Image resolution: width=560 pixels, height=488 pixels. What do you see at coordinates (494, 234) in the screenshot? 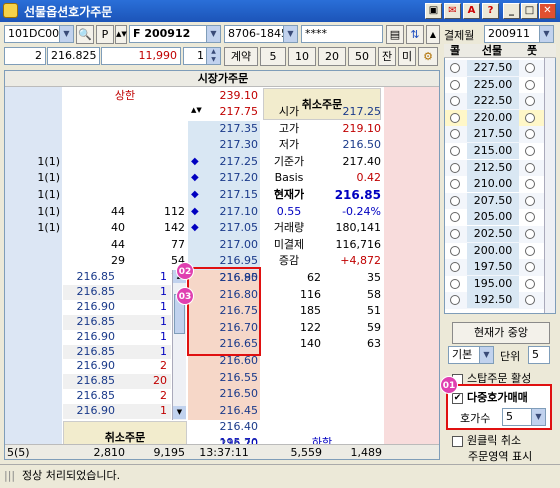
I see `option-row: 202.50` at bounding box center [494, 234].